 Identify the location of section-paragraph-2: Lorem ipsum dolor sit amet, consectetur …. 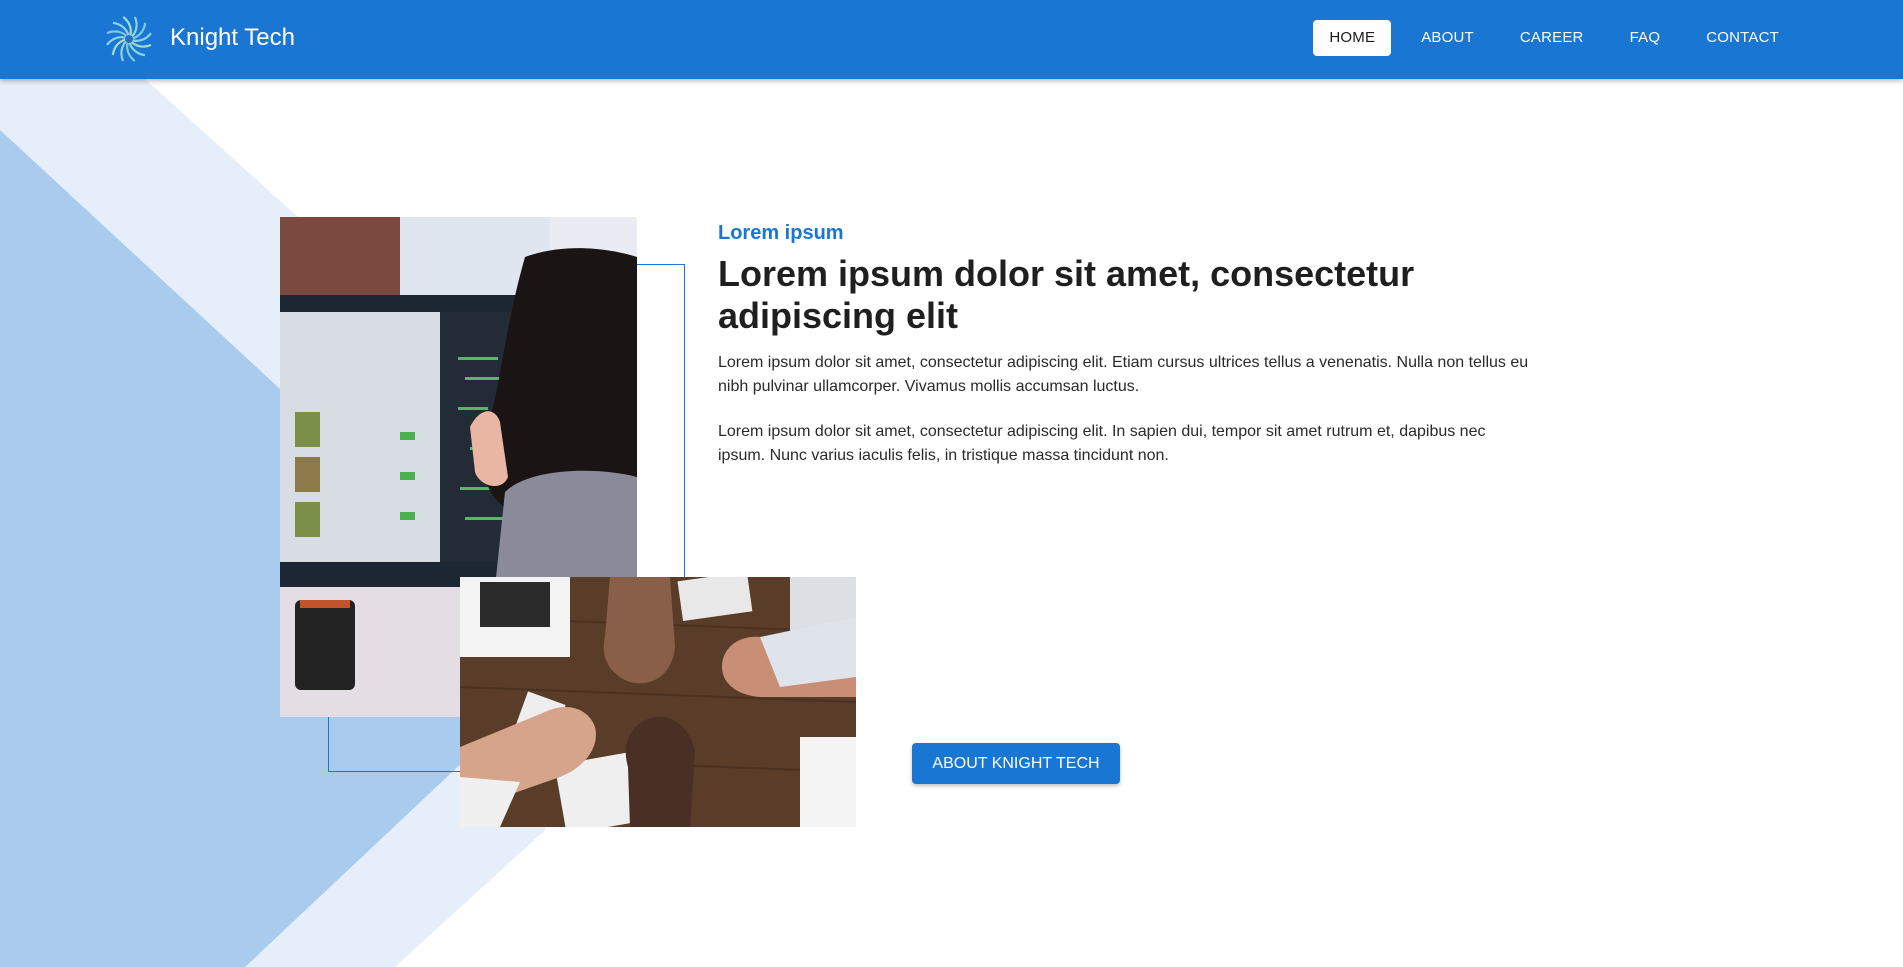
(1102, 443).